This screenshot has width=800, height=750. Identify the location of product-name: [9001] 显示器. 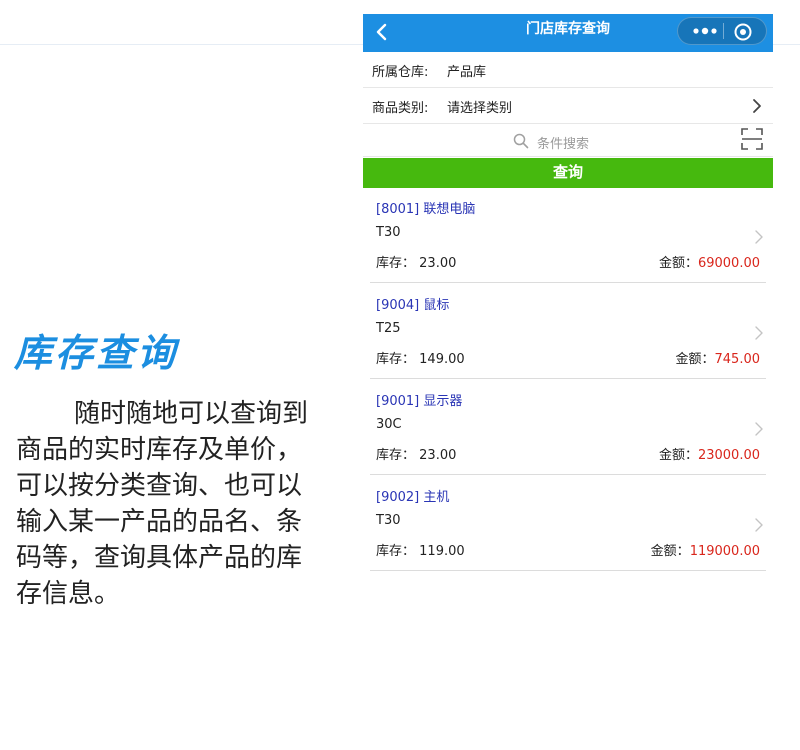
(419, 401).